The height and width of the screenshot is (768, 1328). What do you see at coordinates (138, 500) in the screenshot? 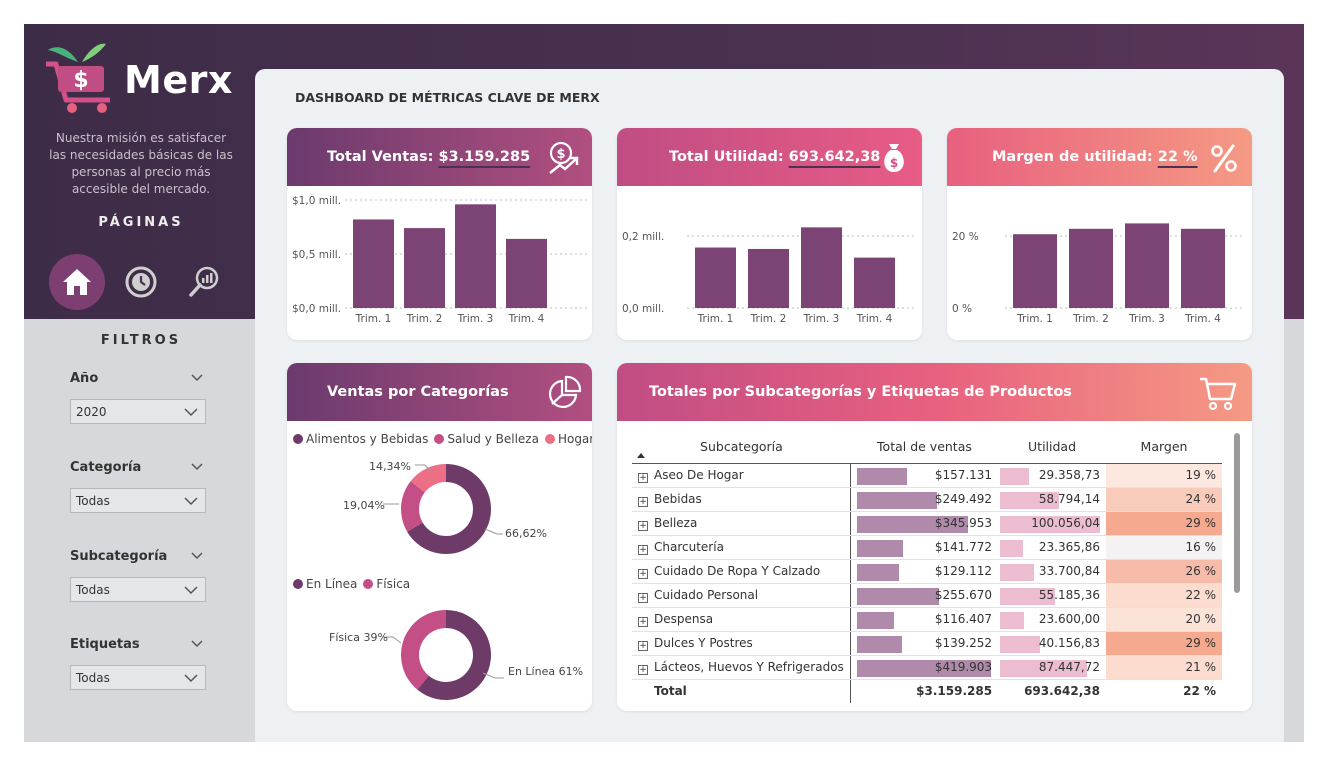
I see `category-dropdown: Todas` at bounding box center [138, 500].